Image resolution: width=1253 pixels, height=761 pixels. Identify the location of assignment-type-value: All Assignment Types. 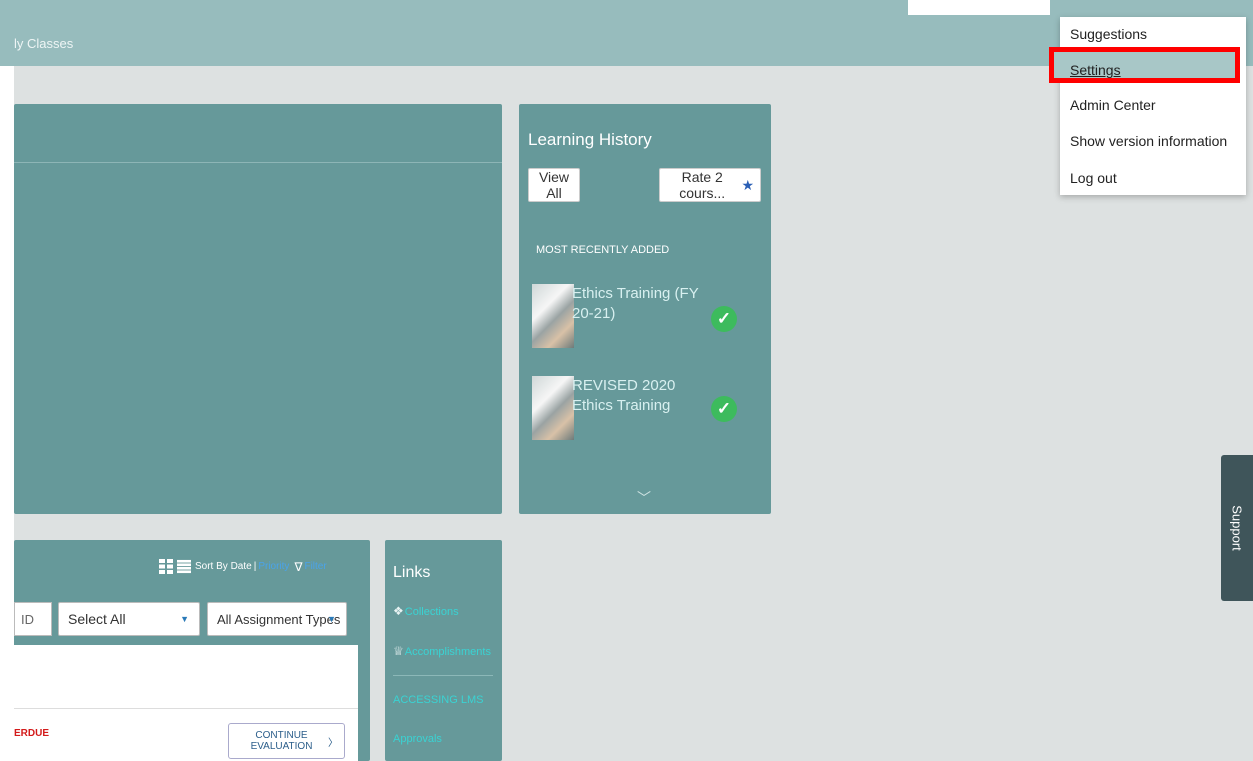
(279, 619).